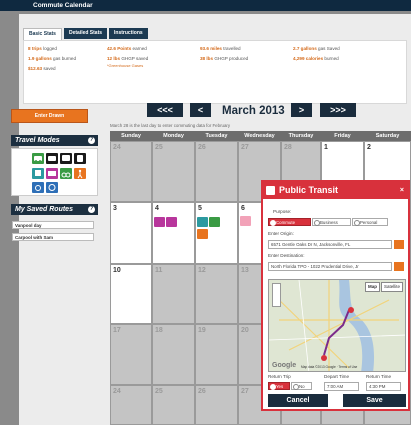  What do you see at coordinates (337, 376) in the screenshot?
I see `depart-time-label: Depart Time` at bounding box center [337, 376].